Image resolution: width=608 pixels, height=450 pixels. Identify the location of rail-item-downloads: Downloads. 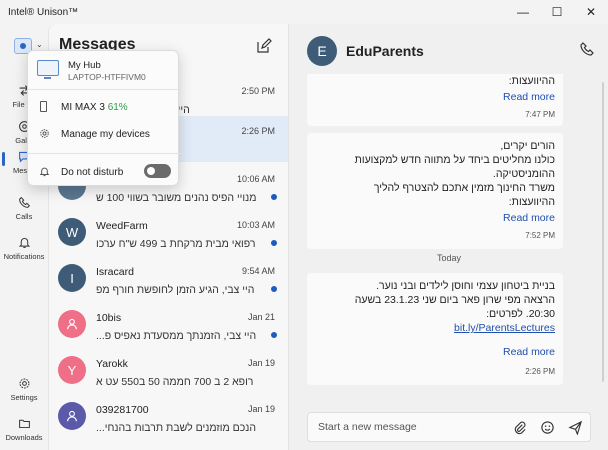
(24, 429).